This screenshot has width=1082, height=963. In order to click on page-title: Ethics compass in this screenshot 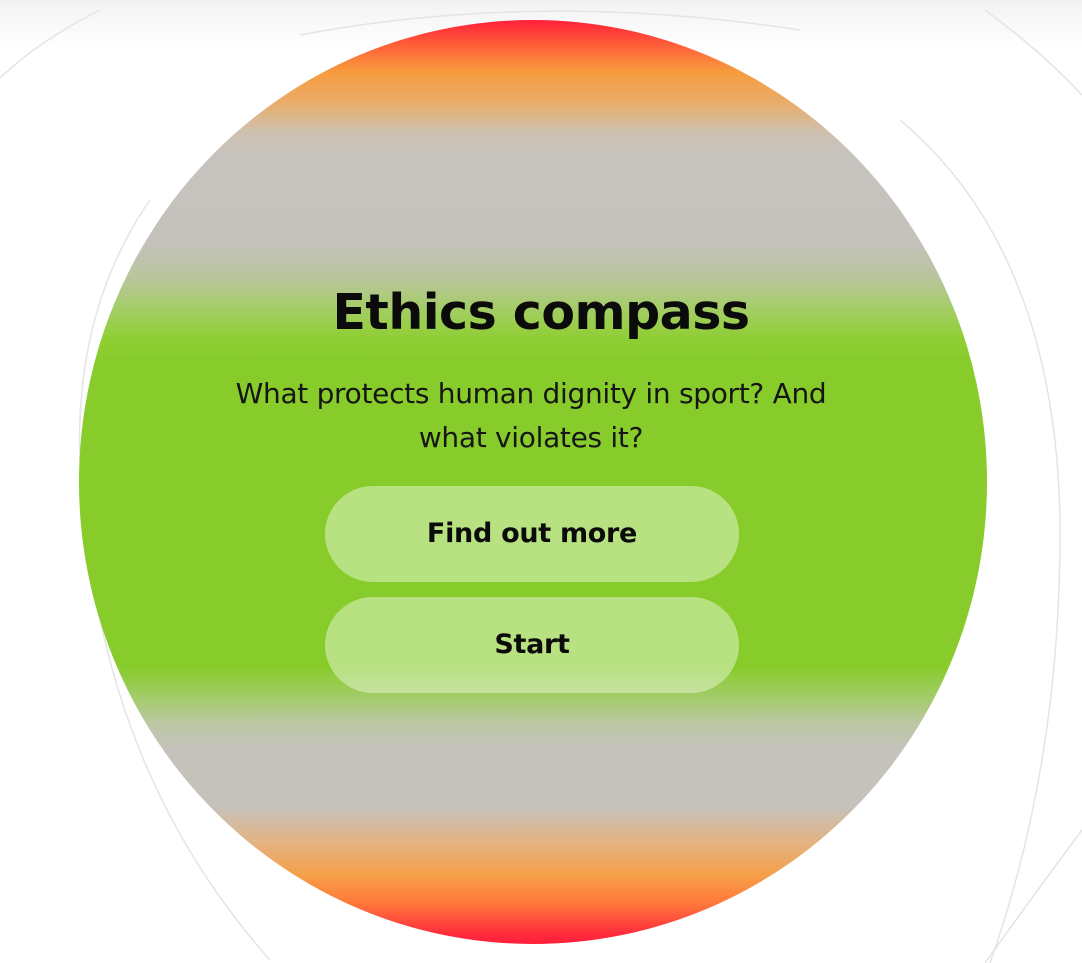, I will do `click(541, 312)`.